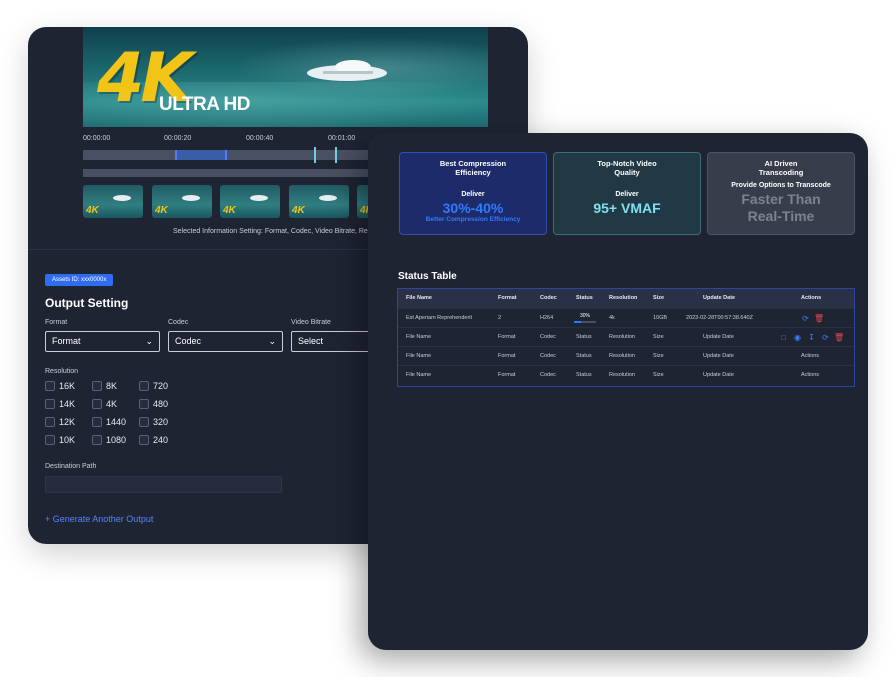 The height and width of the screenshot is (677, 896). What do you see at coordinates (228, 155) in the screenshot?
I see `timeline-track` at bounding box center [228, 155].